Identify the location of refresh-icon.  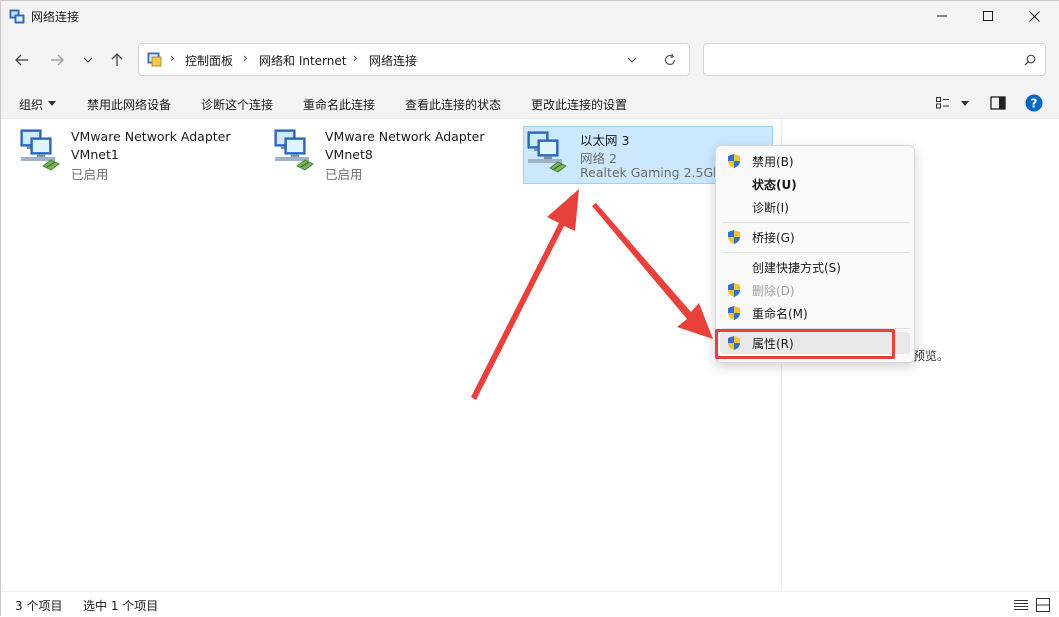
(670, 60).